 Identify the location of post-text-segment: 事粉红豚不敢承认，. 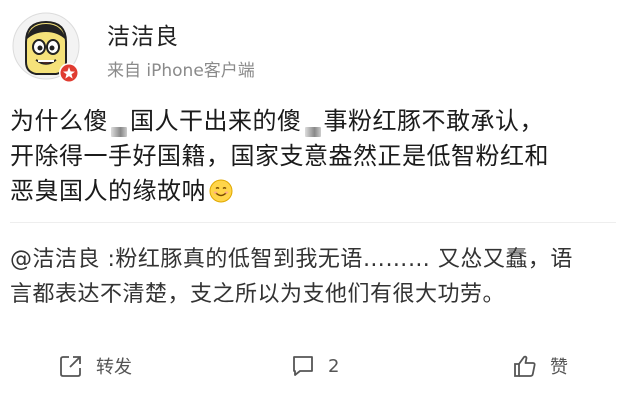
(433, 121).